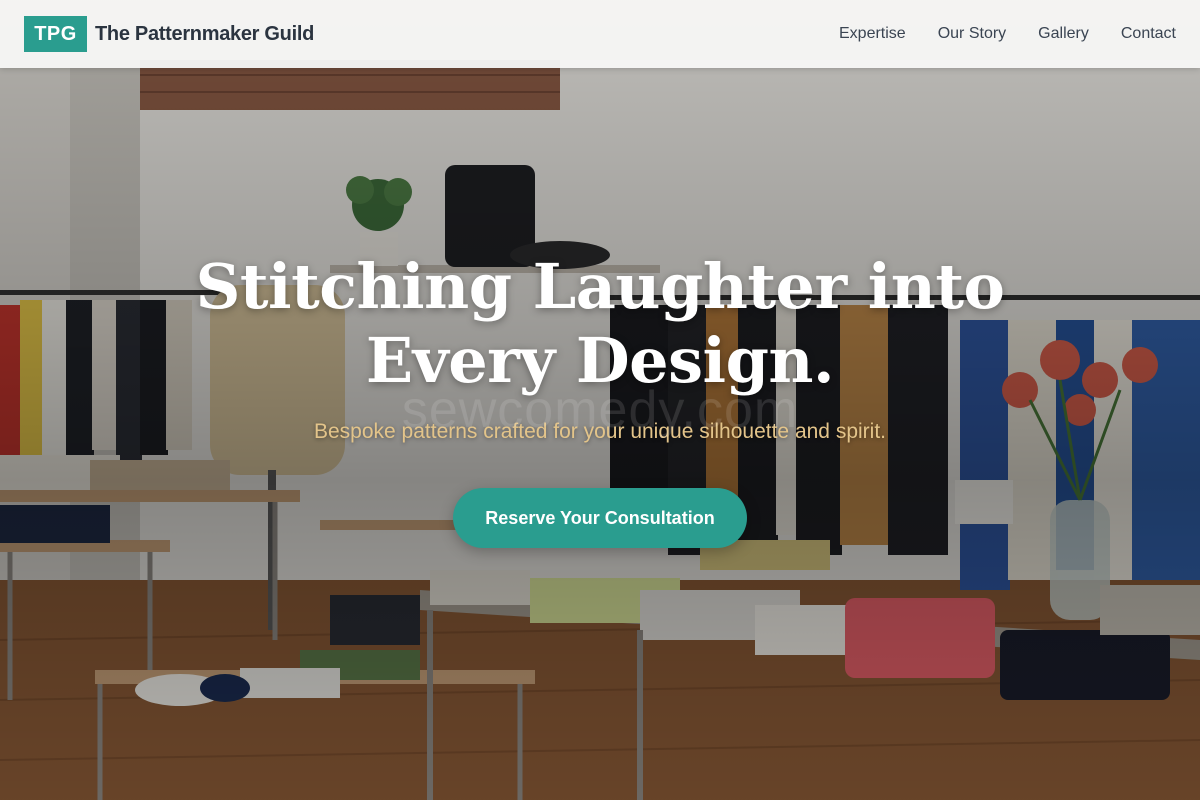 Image resolution: width=1200 pixels, height=800 pixels. Describe the element at coordinates (1007, 34) in the screenshot. I see `main-nav: Expertise Our Story Gallery Contact` at that location.